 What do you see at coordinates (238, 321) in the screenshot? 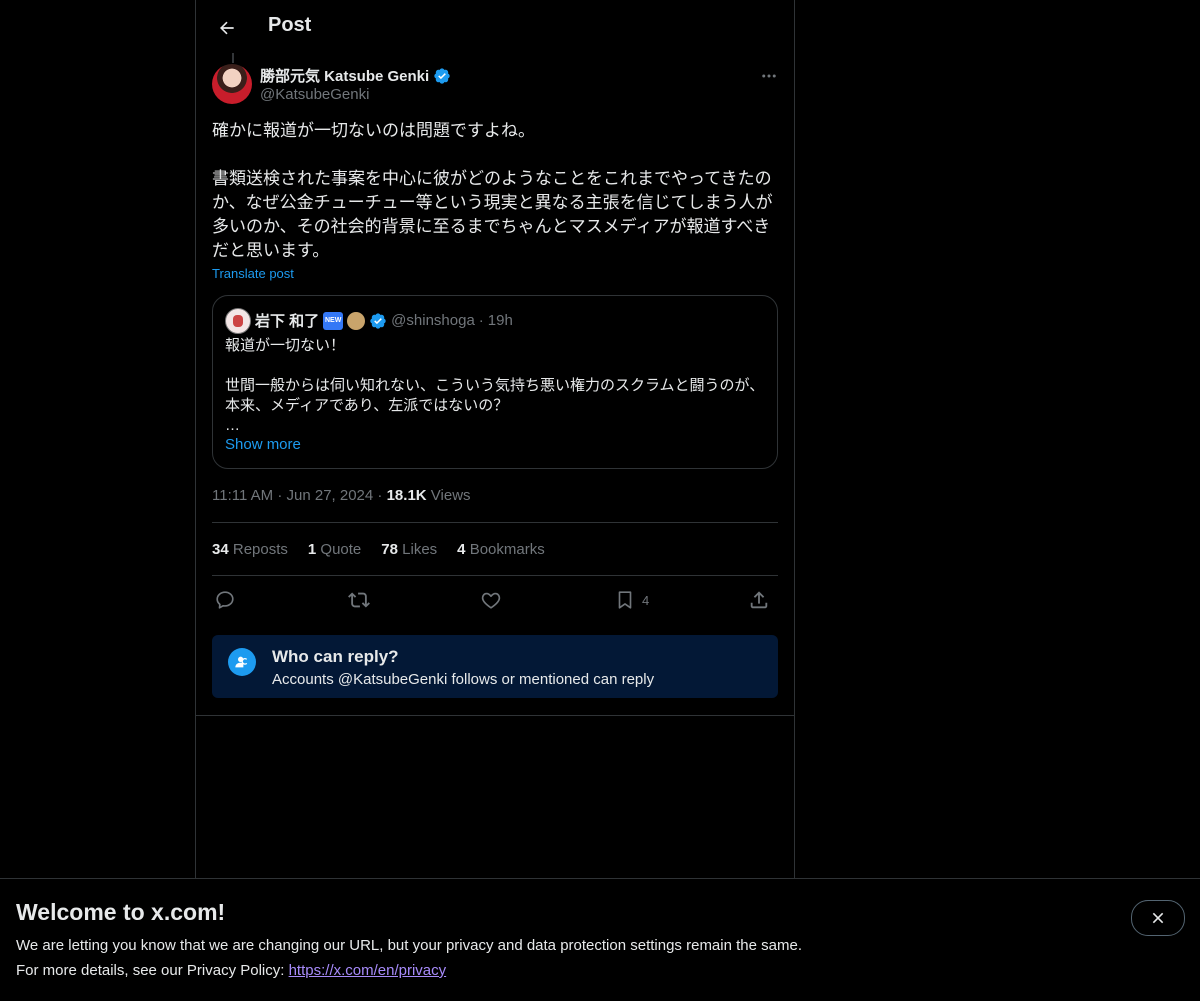
I see `quoted-author-avatar` at bounding box center [238, 321].